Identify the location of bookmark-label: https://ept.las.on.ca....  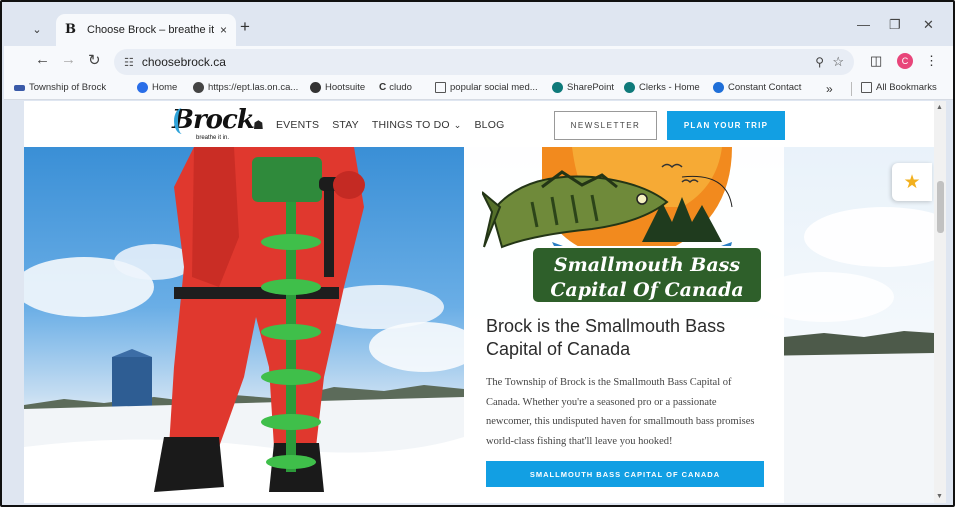
(253, 87).